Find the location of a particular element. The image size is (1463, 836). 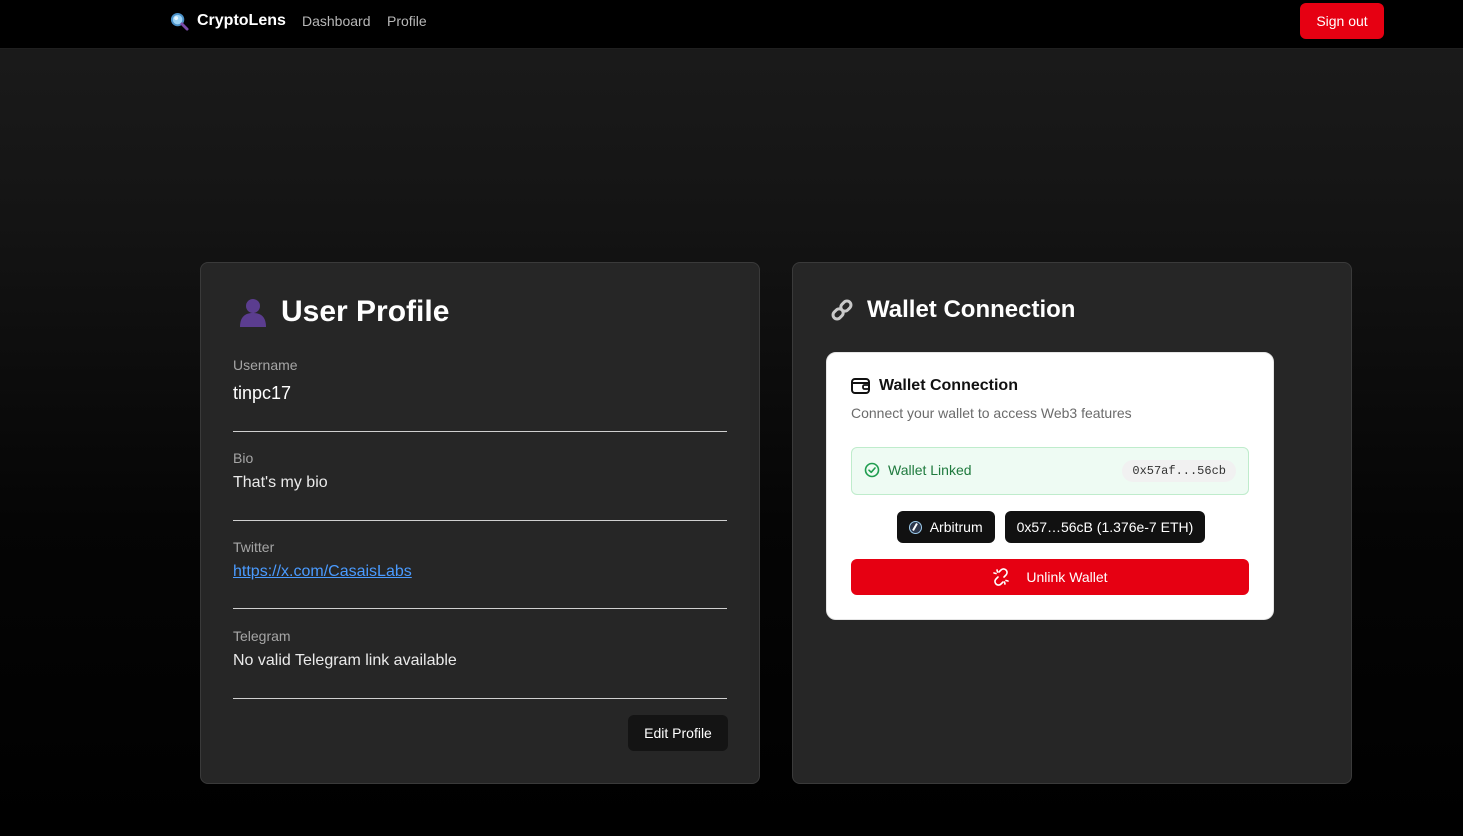

brand: CryptoLens is located at coordinates (228, 21).